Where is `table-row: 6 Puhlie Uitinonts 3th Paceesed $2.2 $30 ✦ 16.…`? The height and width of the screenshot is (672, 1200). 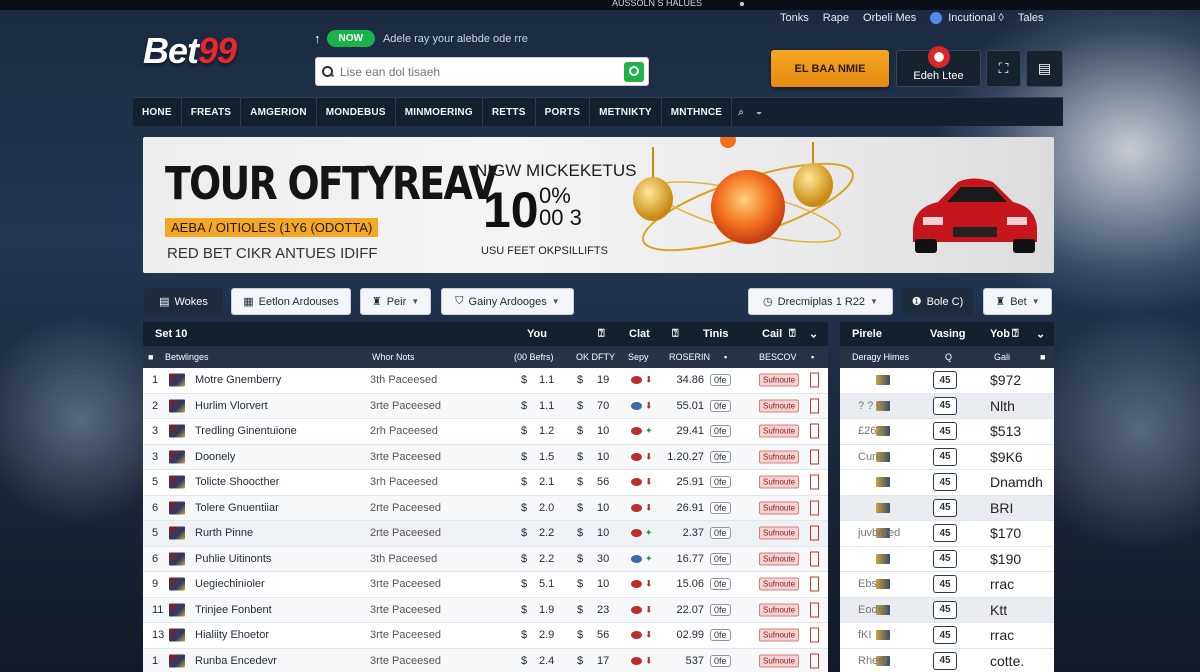 table-row: 6 Puhlie Uitinonts 3th Paceesed $2.2 $30 ✦ 16.… is located at coordinates (485, 559).